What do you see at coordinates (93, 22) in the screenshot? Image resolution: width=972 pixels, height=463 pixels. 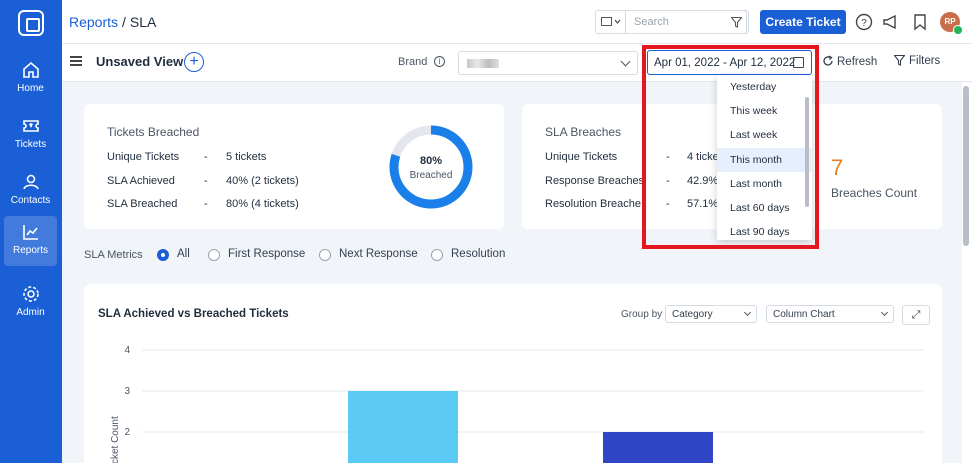 I see `breadcrumb-reports-link: Reports` at bounding box center [93, 22].